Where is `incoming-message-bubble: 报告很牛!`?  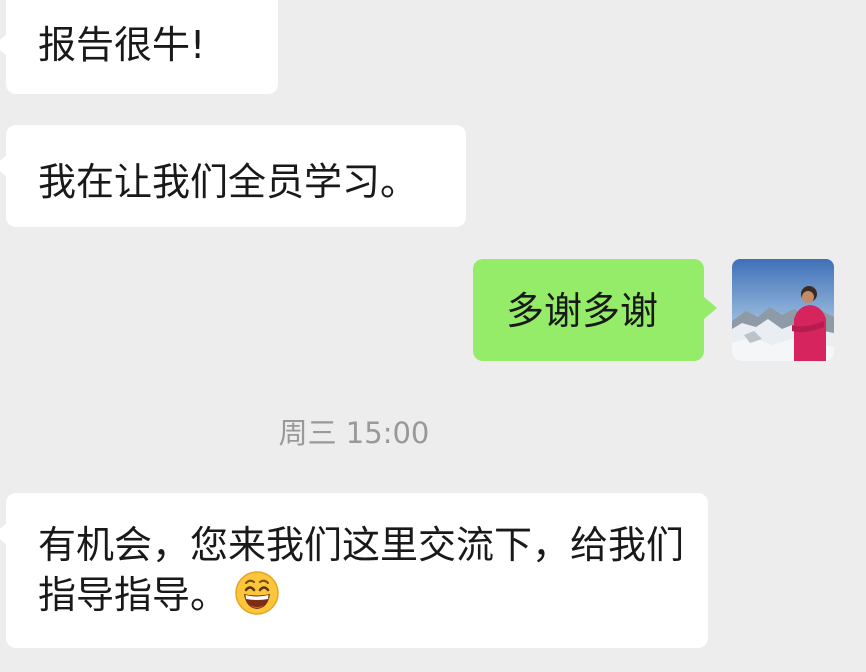 incoming-message-bubble: 报告很牛! is located at coordinates (139, 47).